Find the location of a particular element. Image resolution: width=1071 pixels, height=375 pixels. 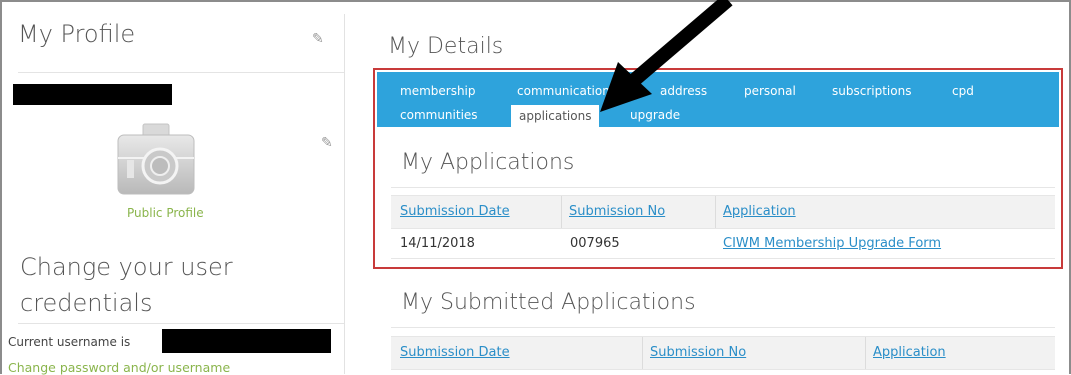

credentials-title: Change your user credentials is located at coordinates (126, 285).